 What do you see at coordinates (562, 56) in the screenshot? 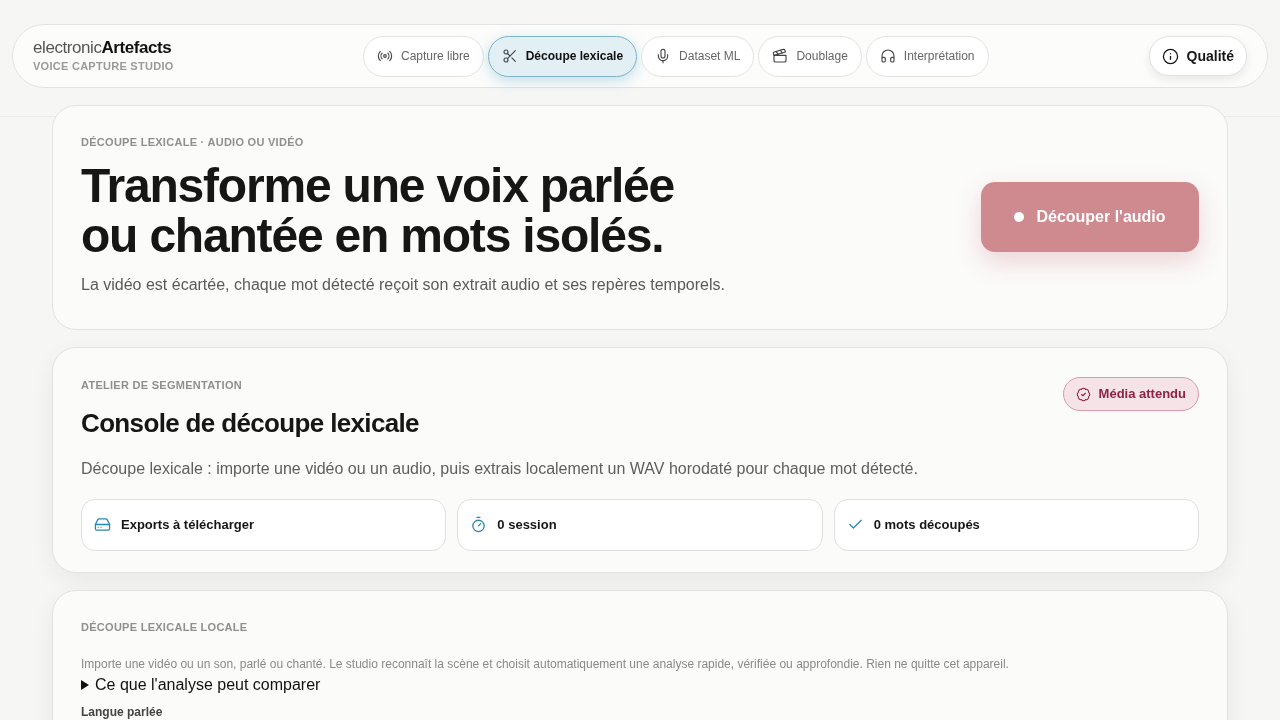
I see `nav-tab: Découpe lexicale` at bounding box center [562, 56].